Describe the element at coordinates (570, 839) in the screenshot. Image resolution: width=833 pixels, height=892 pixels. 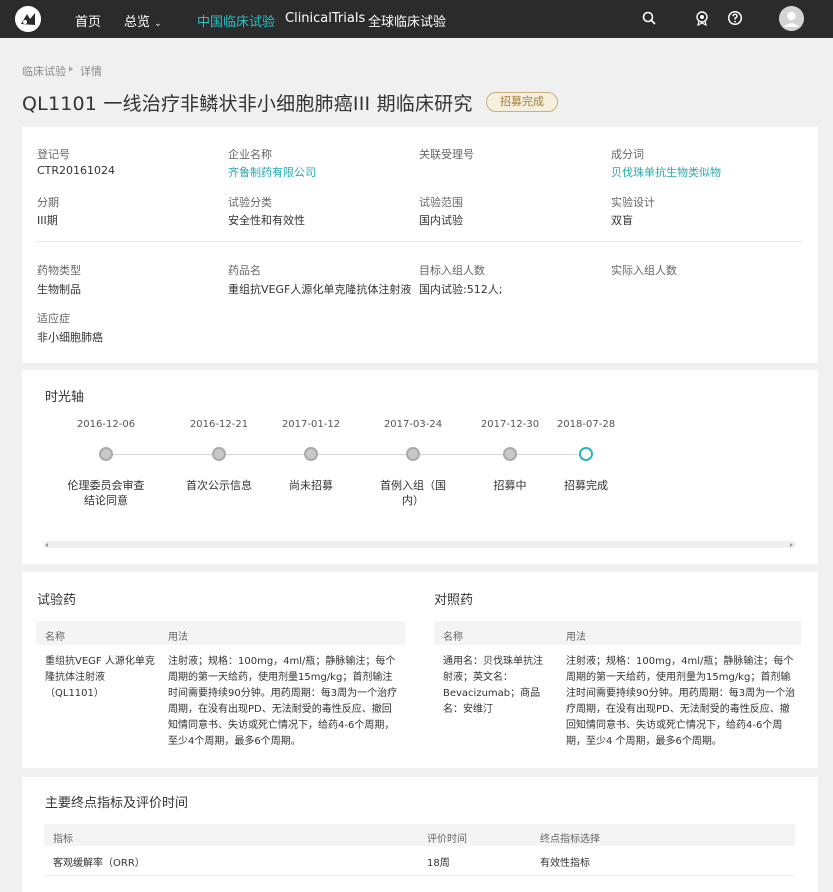
I see `endpoint-col-type: 终点指标选择` at that location.